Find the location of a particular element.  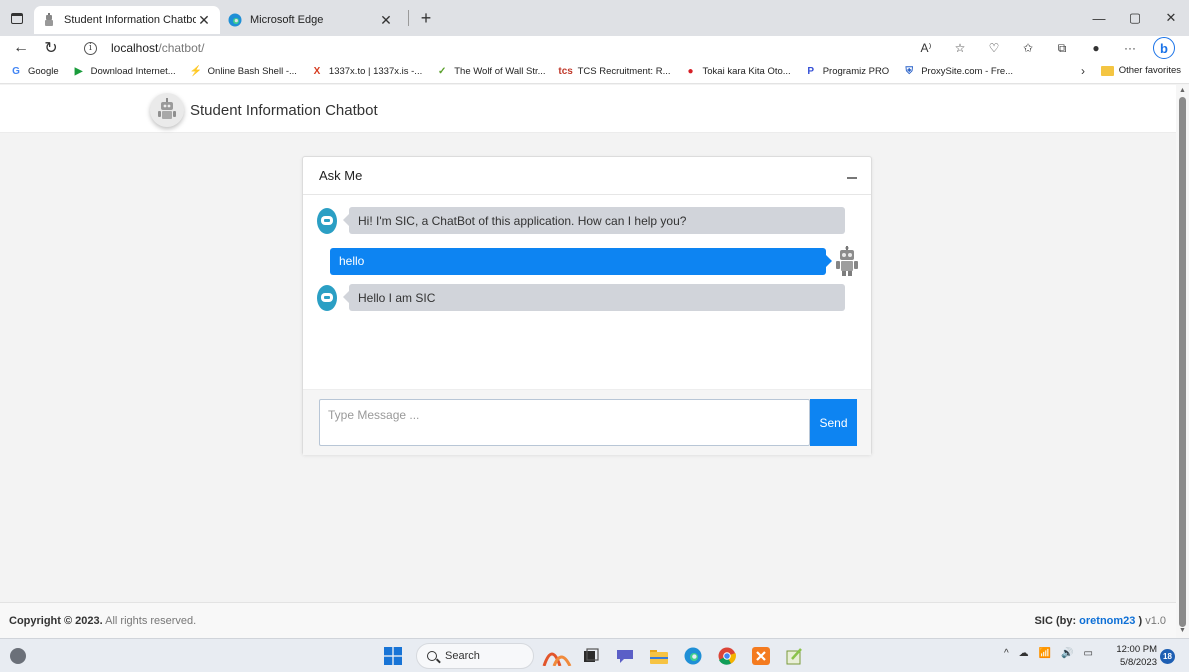

refresh-icon: ↻ is located at coordinates (51, 48).